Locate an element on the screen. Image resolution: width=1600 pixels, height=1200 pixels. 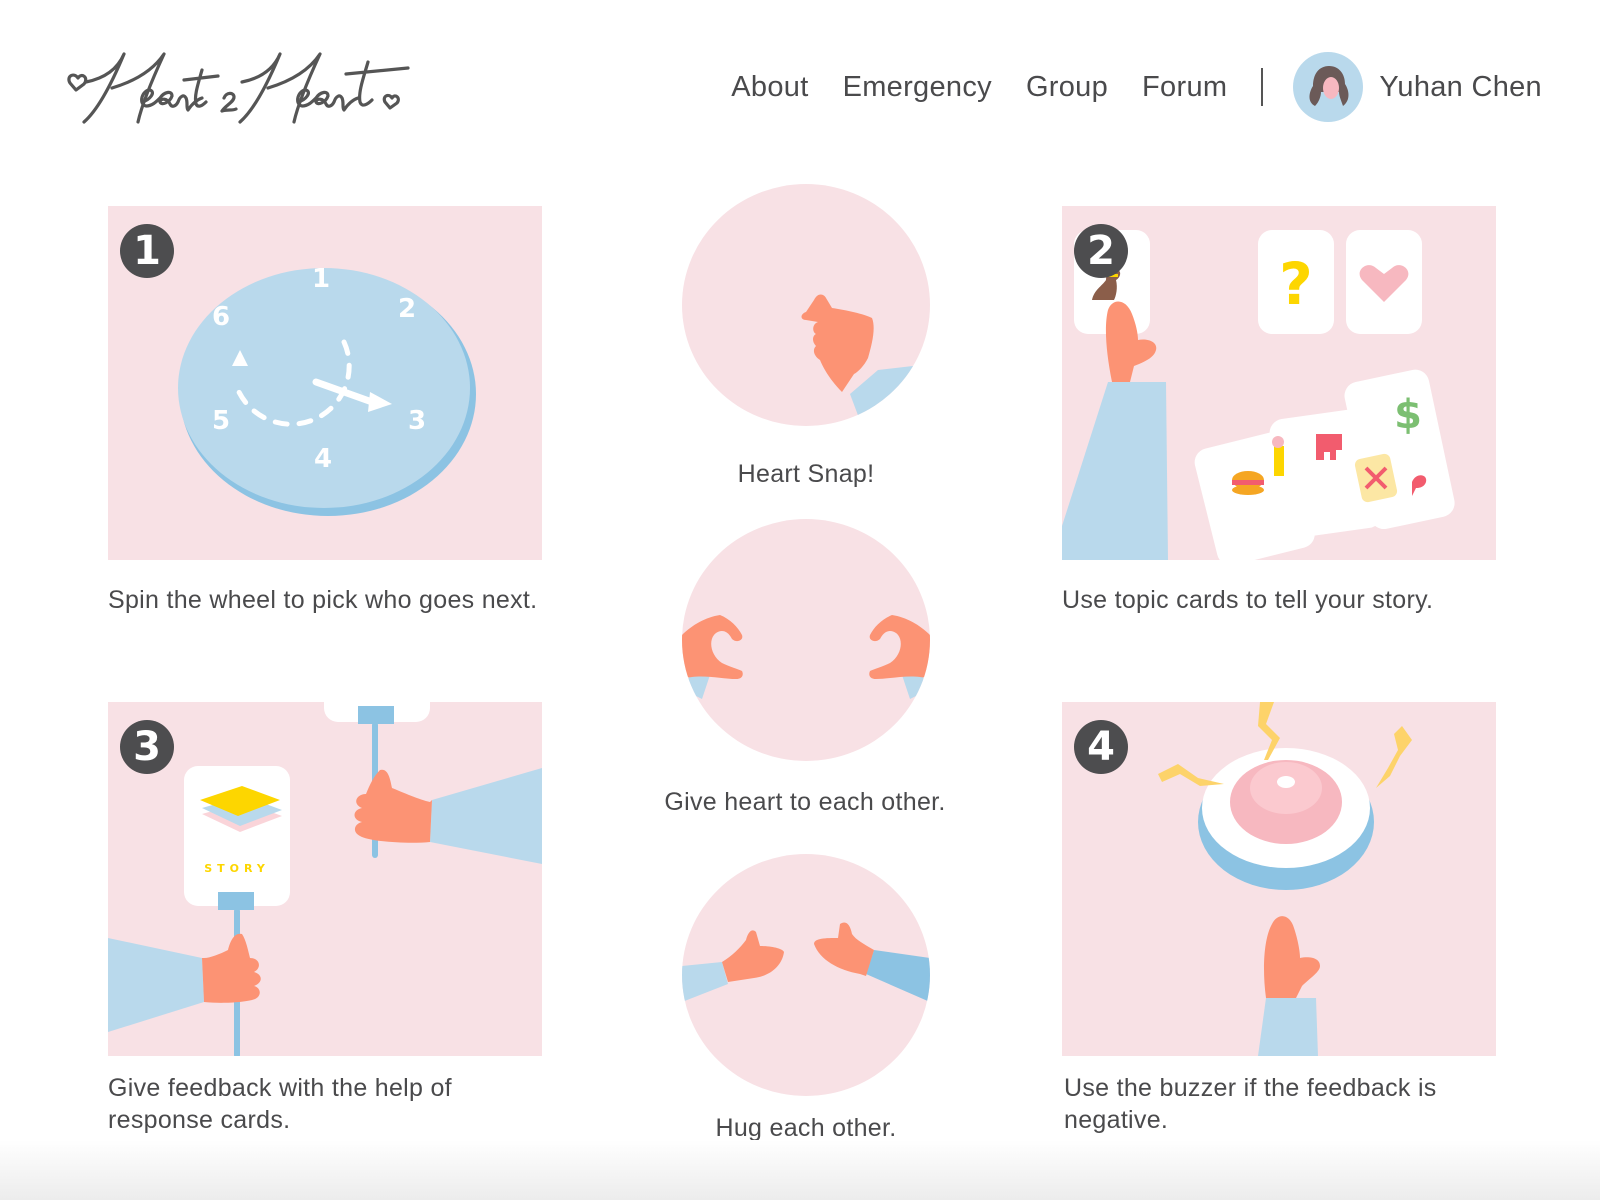
wheel-number: 4 is located at coordinates (323, 459).